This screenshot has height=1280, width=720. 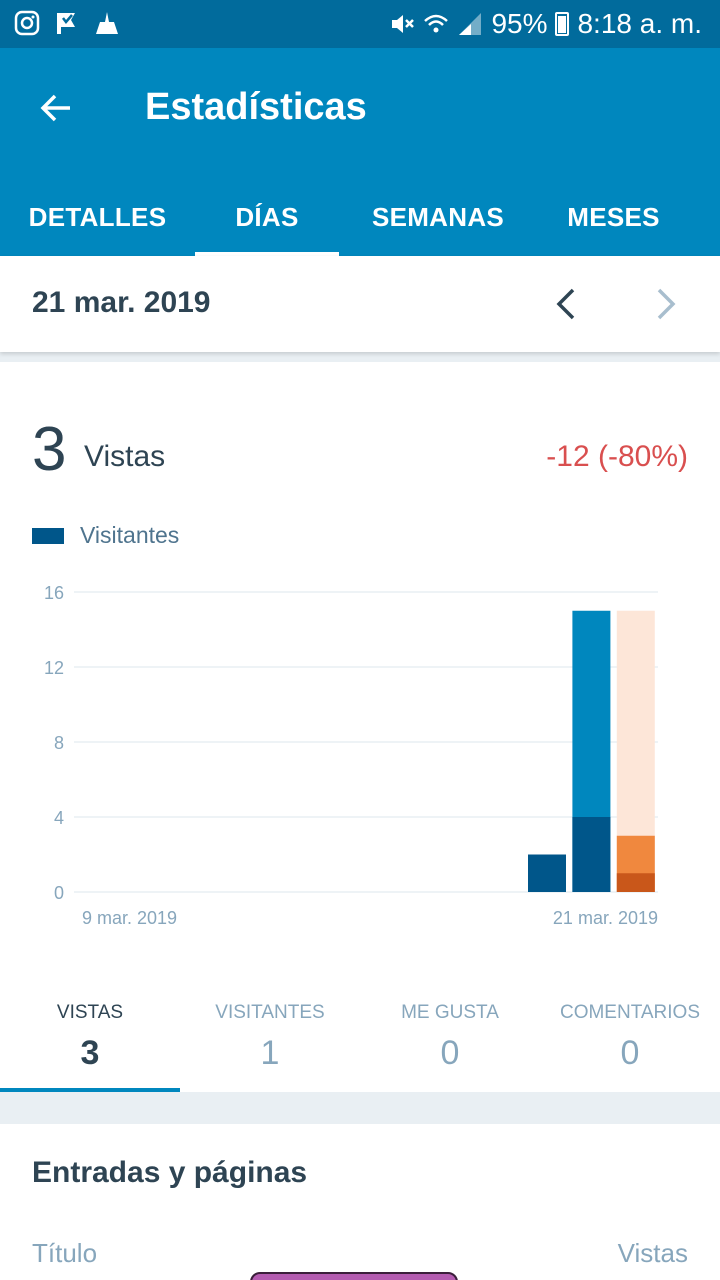 I want to click on stat-tab-label: ME GUSTA, so click(x=450, y=1012).